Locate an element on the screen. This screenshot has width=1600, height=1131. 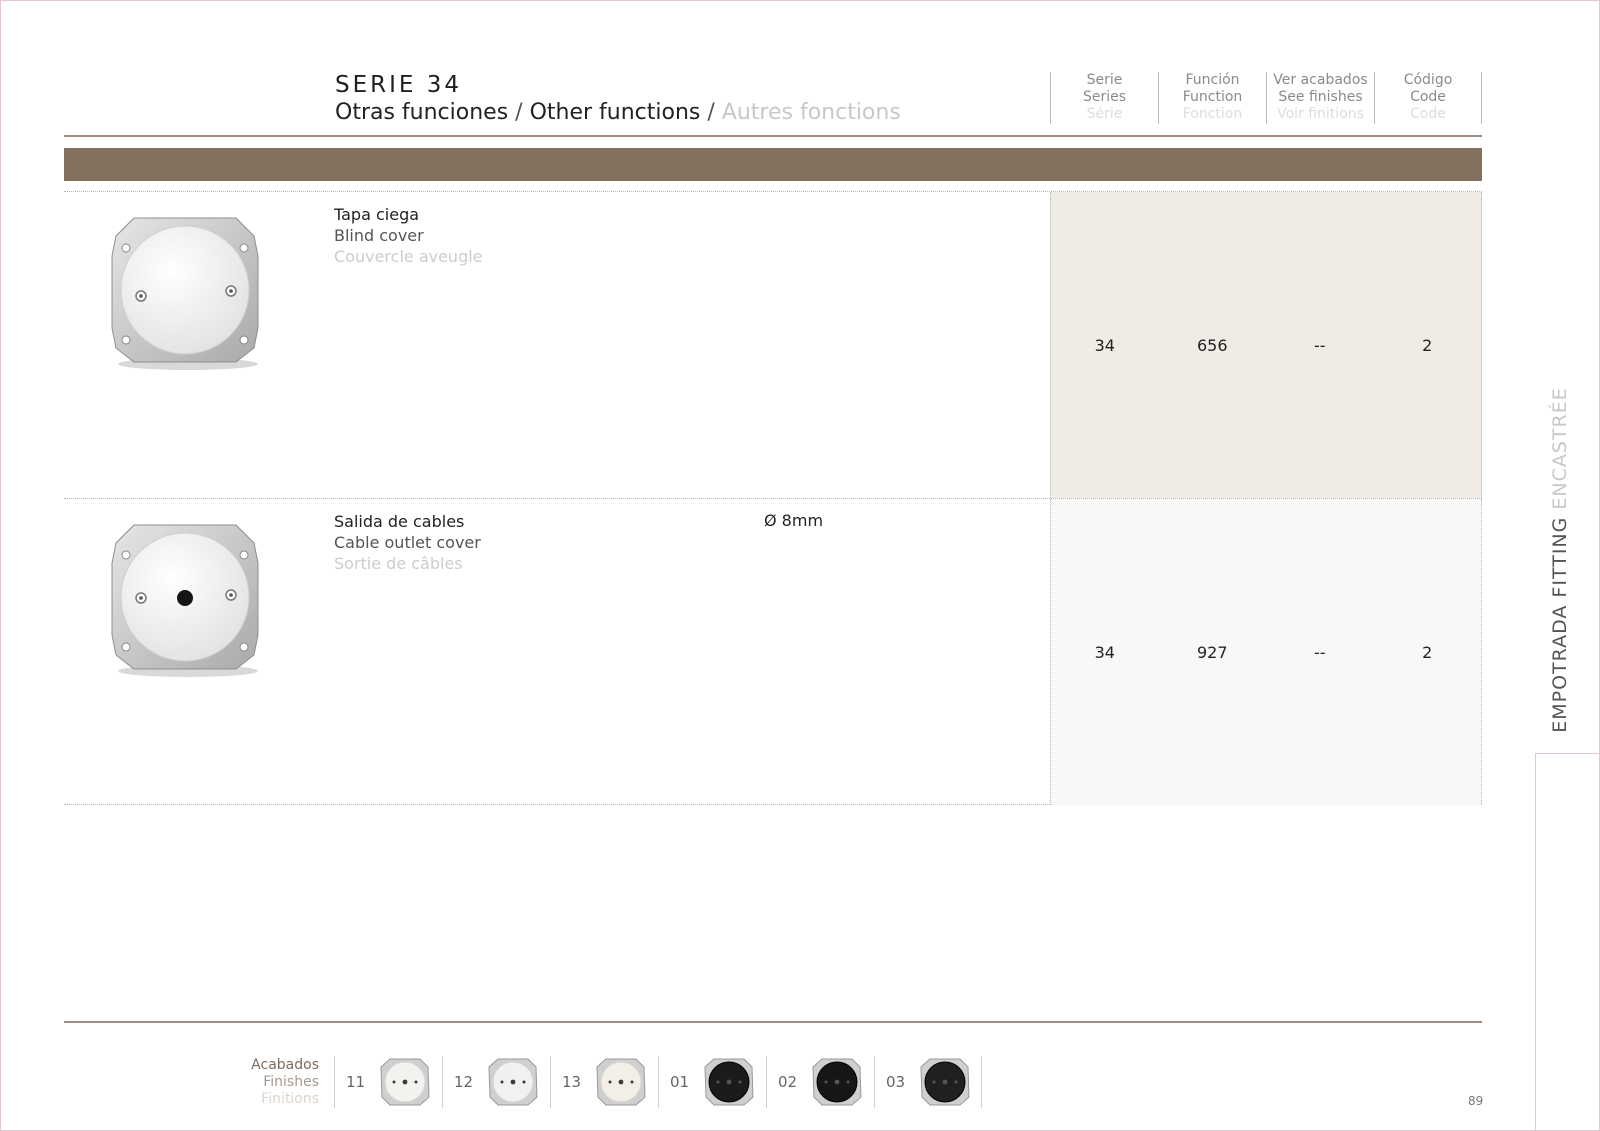
function-cell: 656 is located at coordinates (1212, 345).